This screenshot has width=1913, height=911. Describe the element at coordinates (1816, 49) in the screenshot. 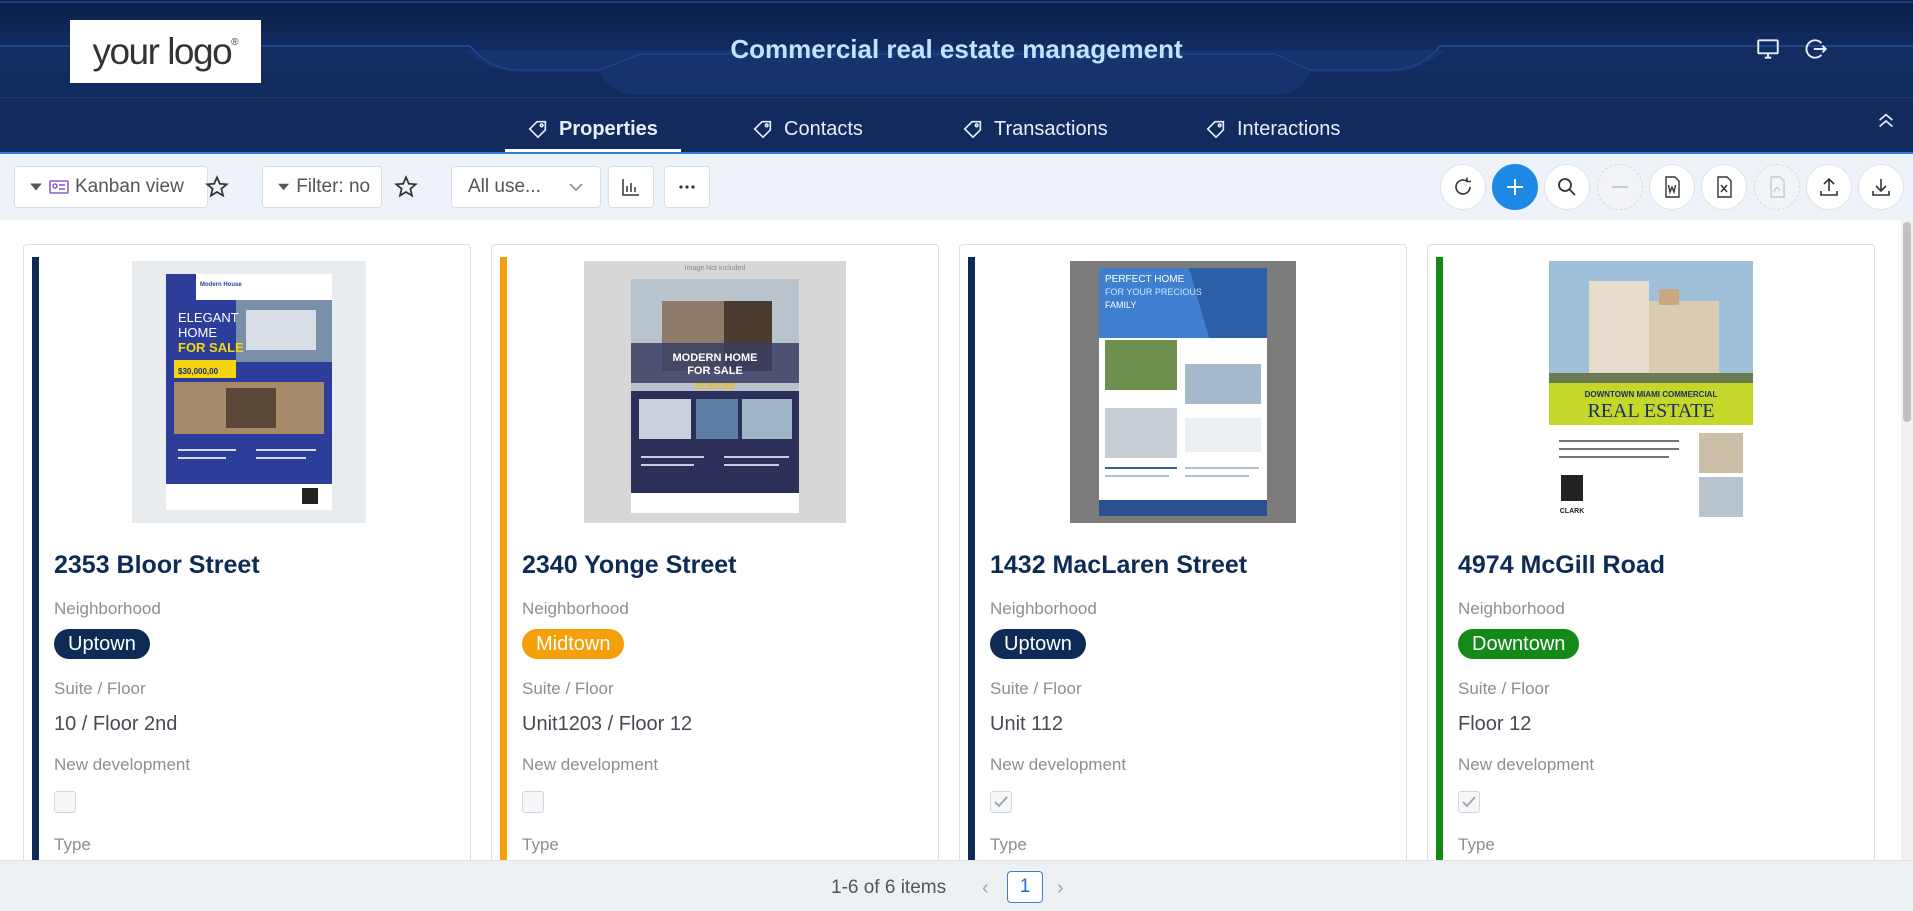

I see `logout-icon` at that location.